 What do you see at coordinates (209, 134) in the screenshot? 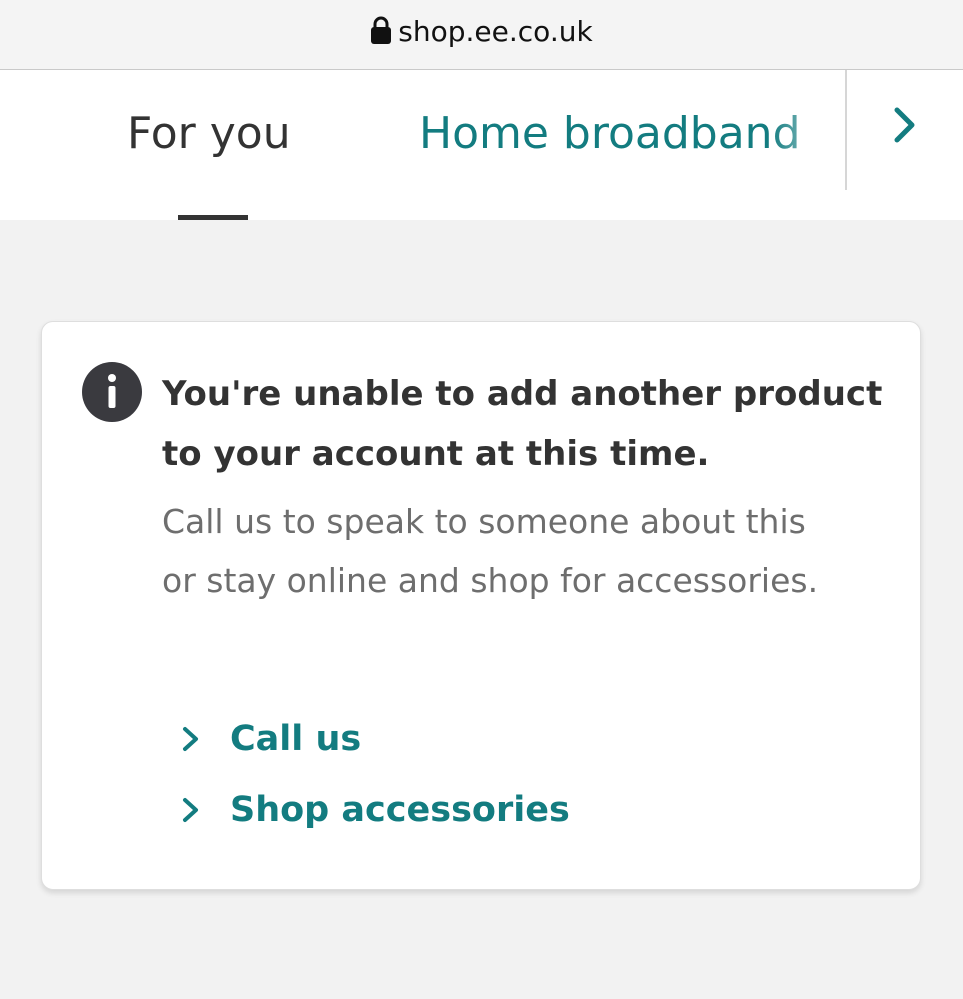
I see `tab-for-you: For you` at bounding box center [209, 134].